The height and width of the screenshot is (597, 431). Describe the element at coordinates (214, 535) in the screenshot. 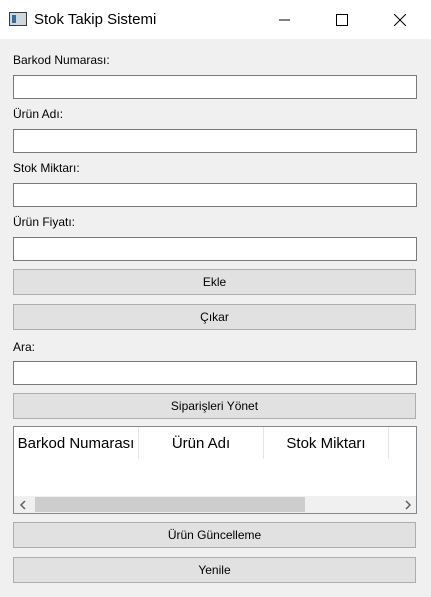

I see `update-product-button: Ürün Güncelleme` at that location.